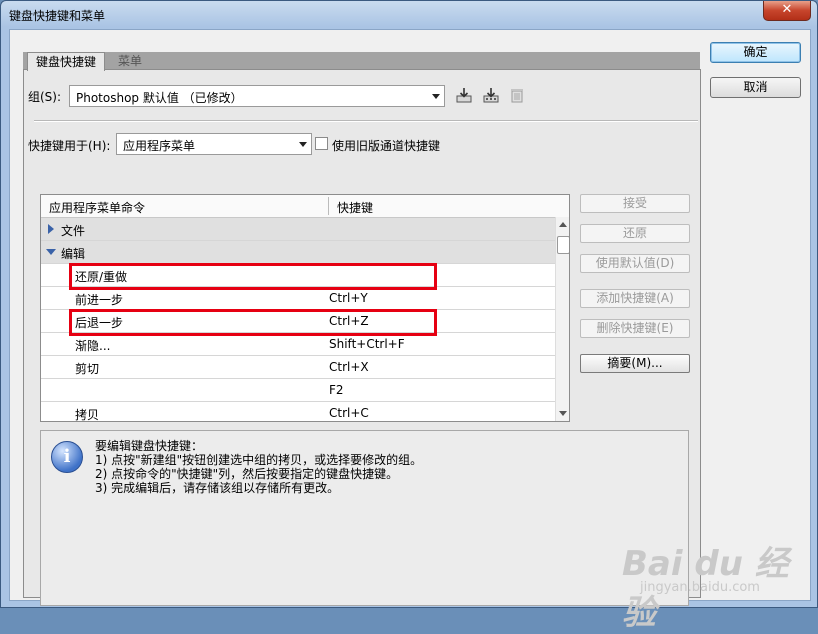 This screenshot has height=634, width=818. What do you see at coordinates (386, 146) in the screenshot?
I see `legacy-channel-label: 使用旧版通道快捷键` at bounding box center [386, 146].